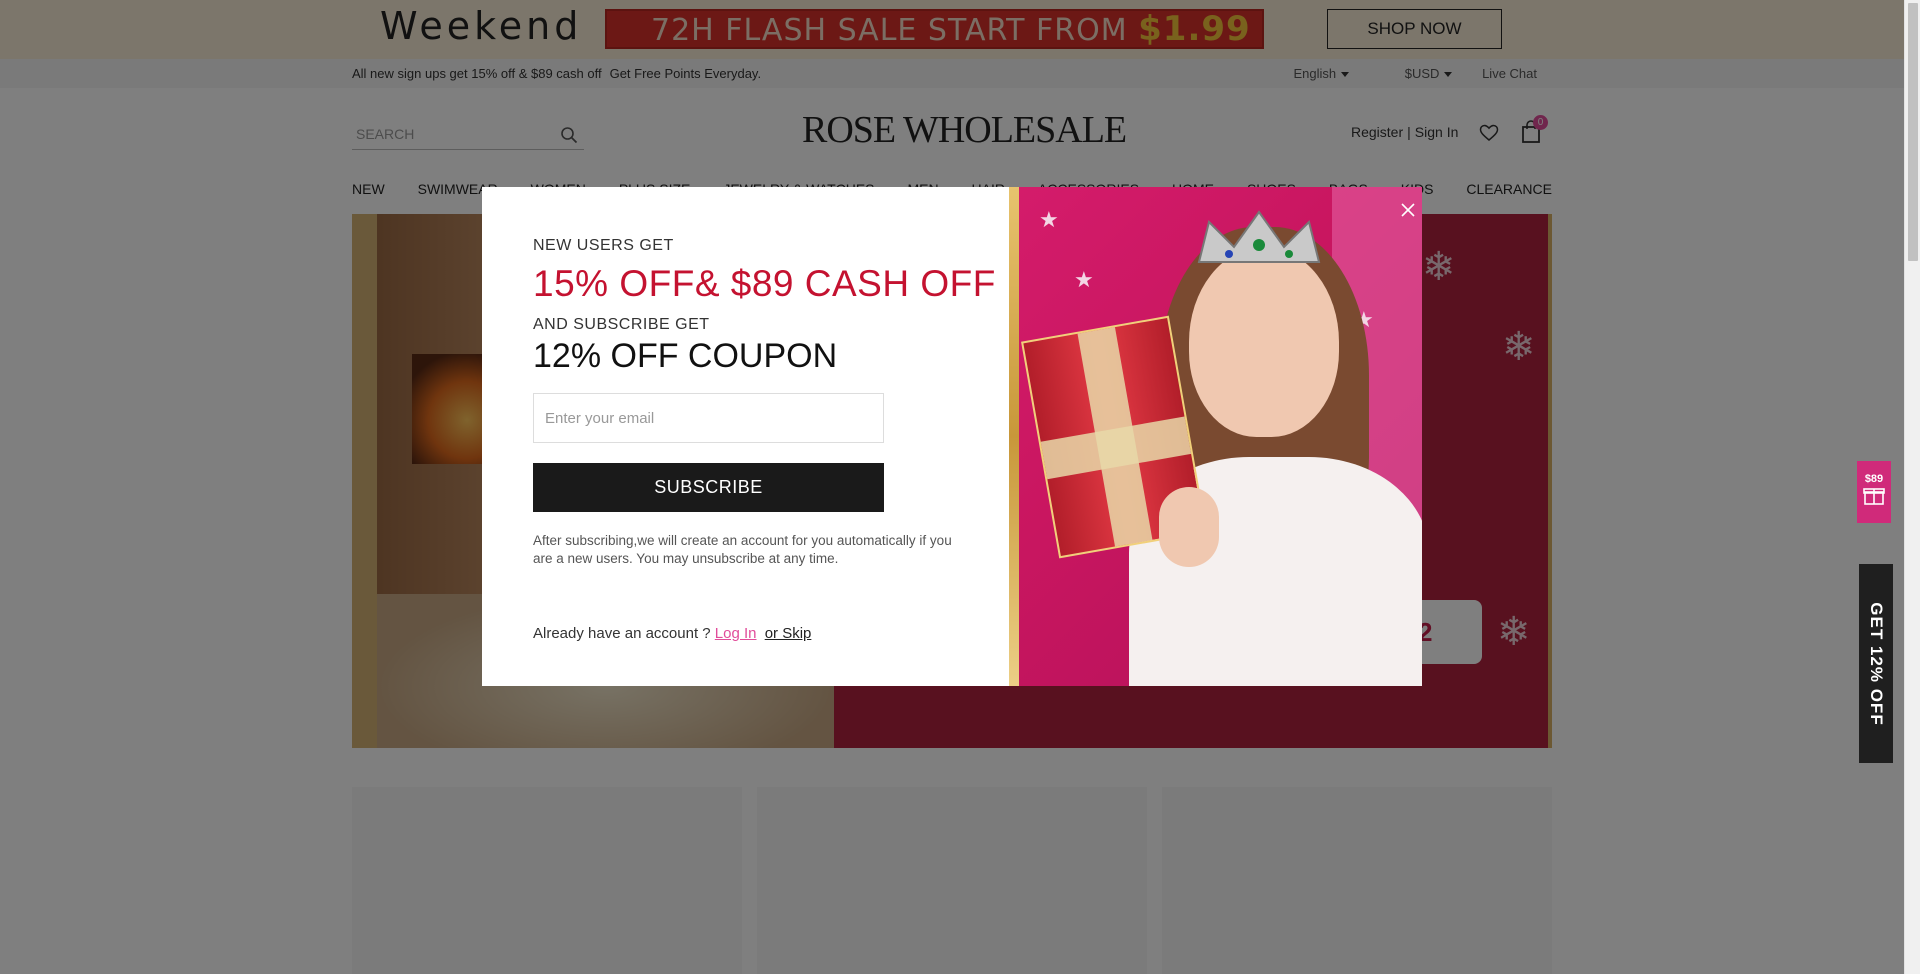 The image size is (1920, 974). What do you see at coordinates (622, 633) in the screenshot?
I see `already-account-label: Already have an account ?` at bounding box center [622, 633].